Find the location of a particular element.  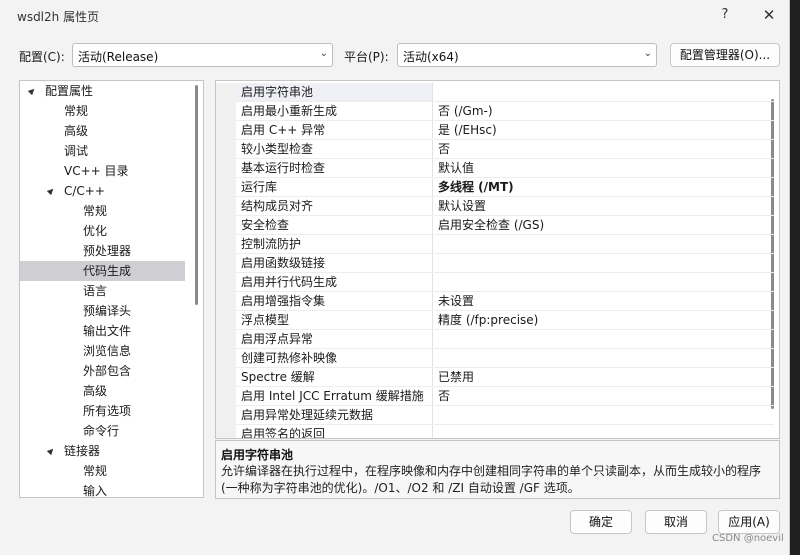

tree-item: 预处理器 is located at coordinates (102, 251).